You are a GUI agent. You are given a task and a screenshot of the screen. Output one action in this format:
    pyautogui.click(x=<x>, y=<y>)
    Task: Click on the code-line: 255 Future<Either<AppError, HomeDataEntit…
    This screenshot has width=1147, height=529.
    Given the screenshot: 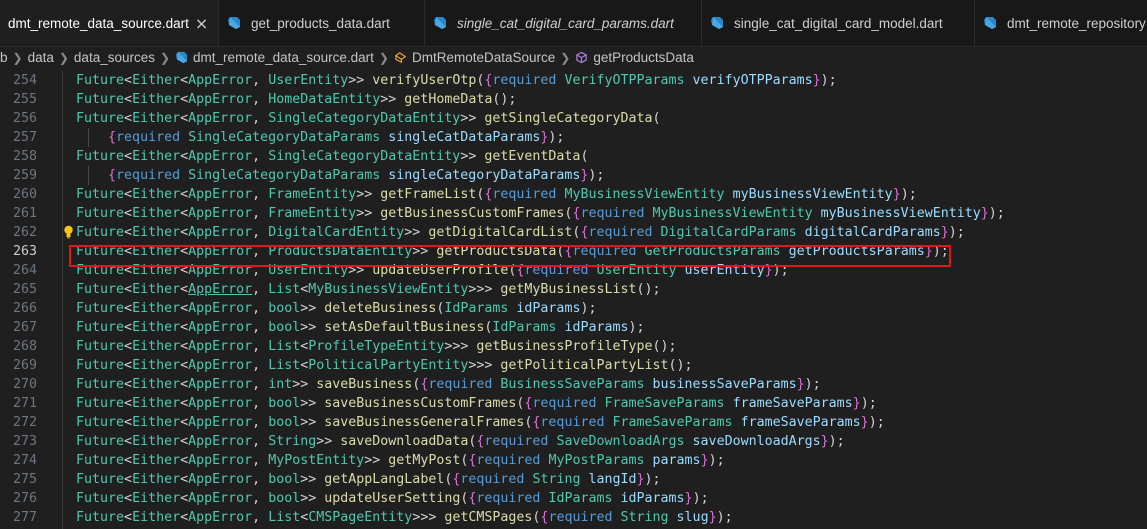 What is the action you would take?
    pyautogui.click(x=573, y=99)
    